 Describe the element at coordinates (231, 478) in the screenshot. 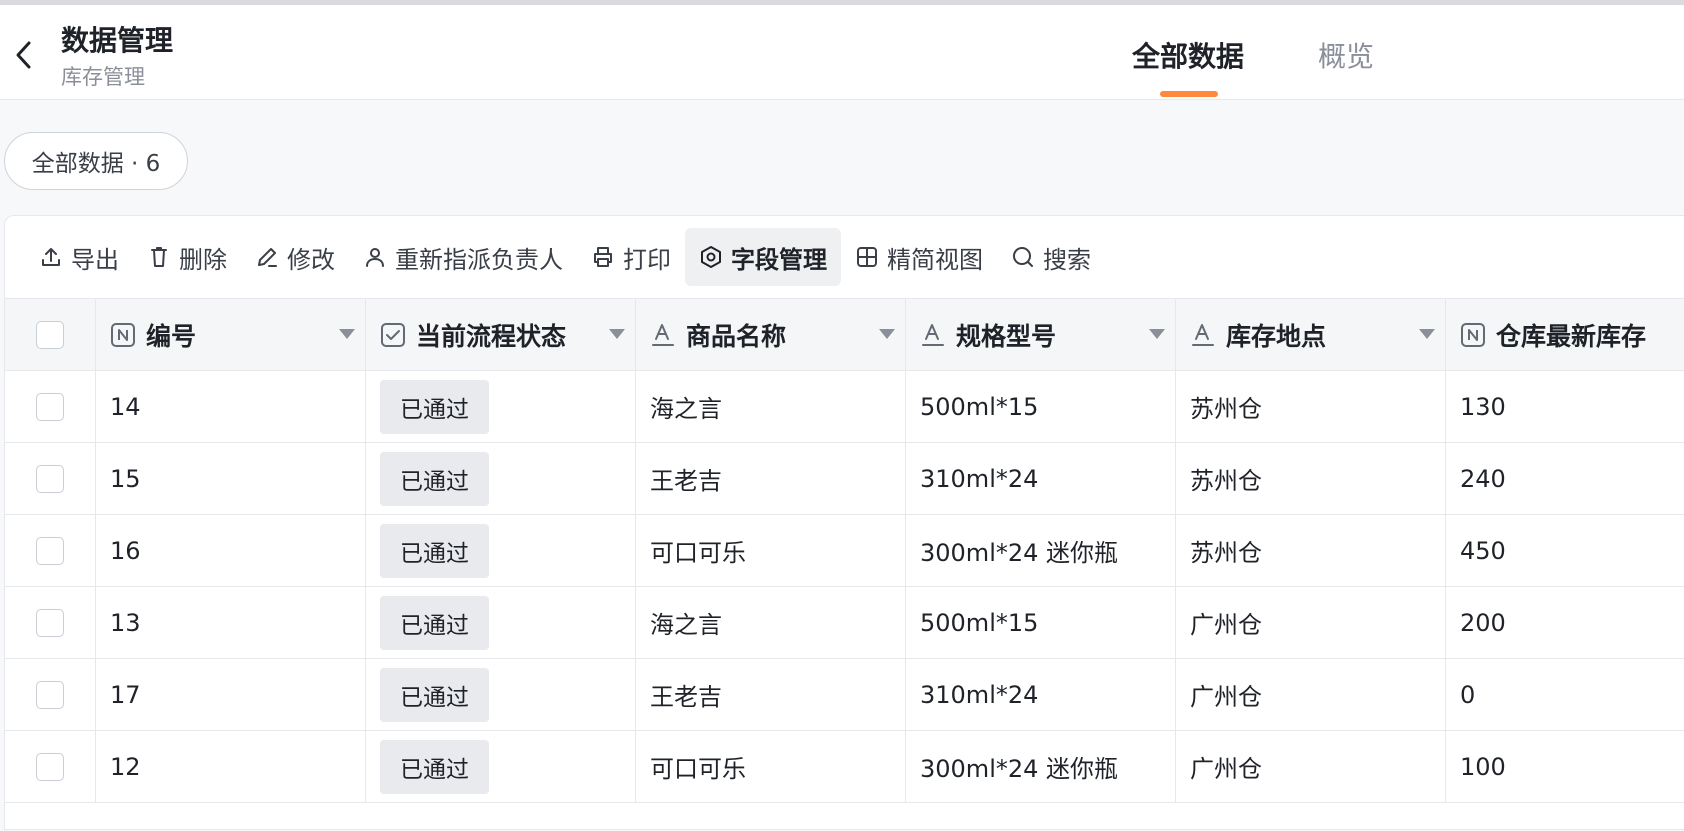

I see `cell-id: 15` at that location.